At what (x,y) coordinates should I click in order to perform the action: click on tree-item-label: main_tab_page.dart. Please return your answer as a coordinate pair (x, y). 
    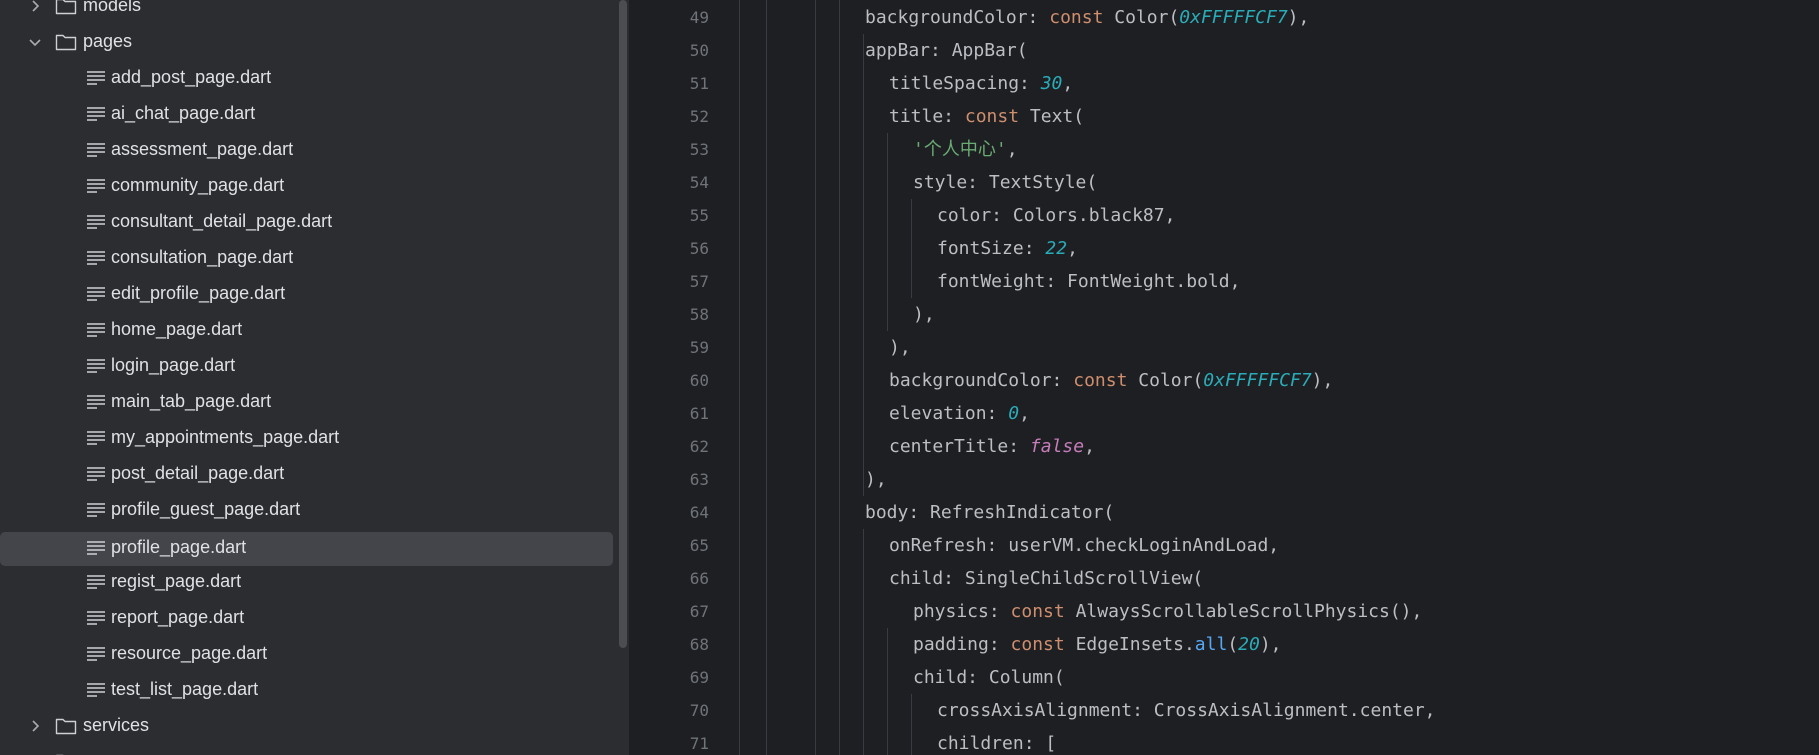
    Looking at the image, I should click on (191, 401).